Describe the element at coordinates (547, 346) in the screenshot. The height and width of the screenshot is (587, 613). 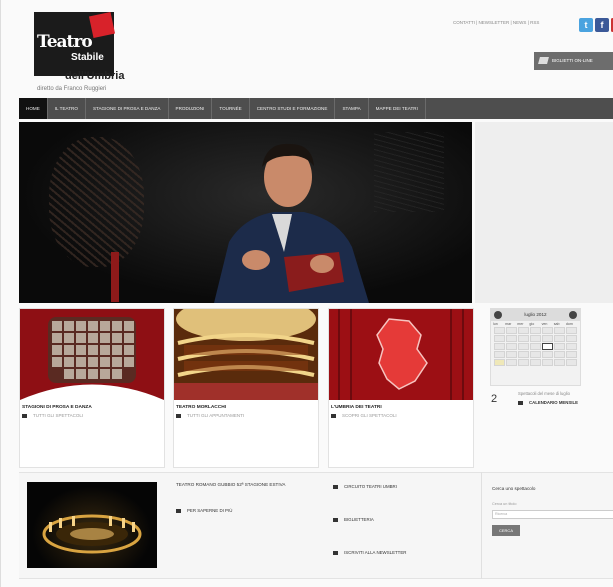
I see `calendar-day-selected` at that location.